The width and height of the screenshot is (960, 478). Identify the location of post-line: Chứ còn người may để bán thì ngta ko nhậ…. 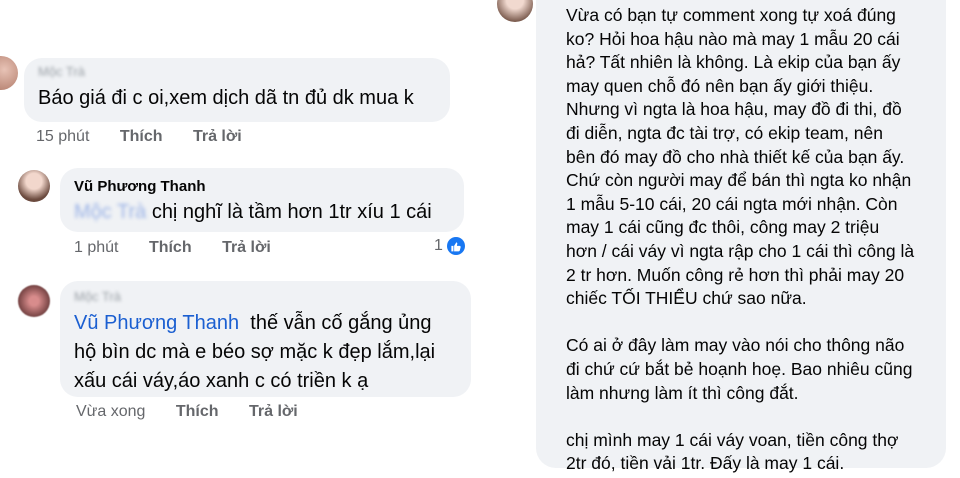
(739, 180).